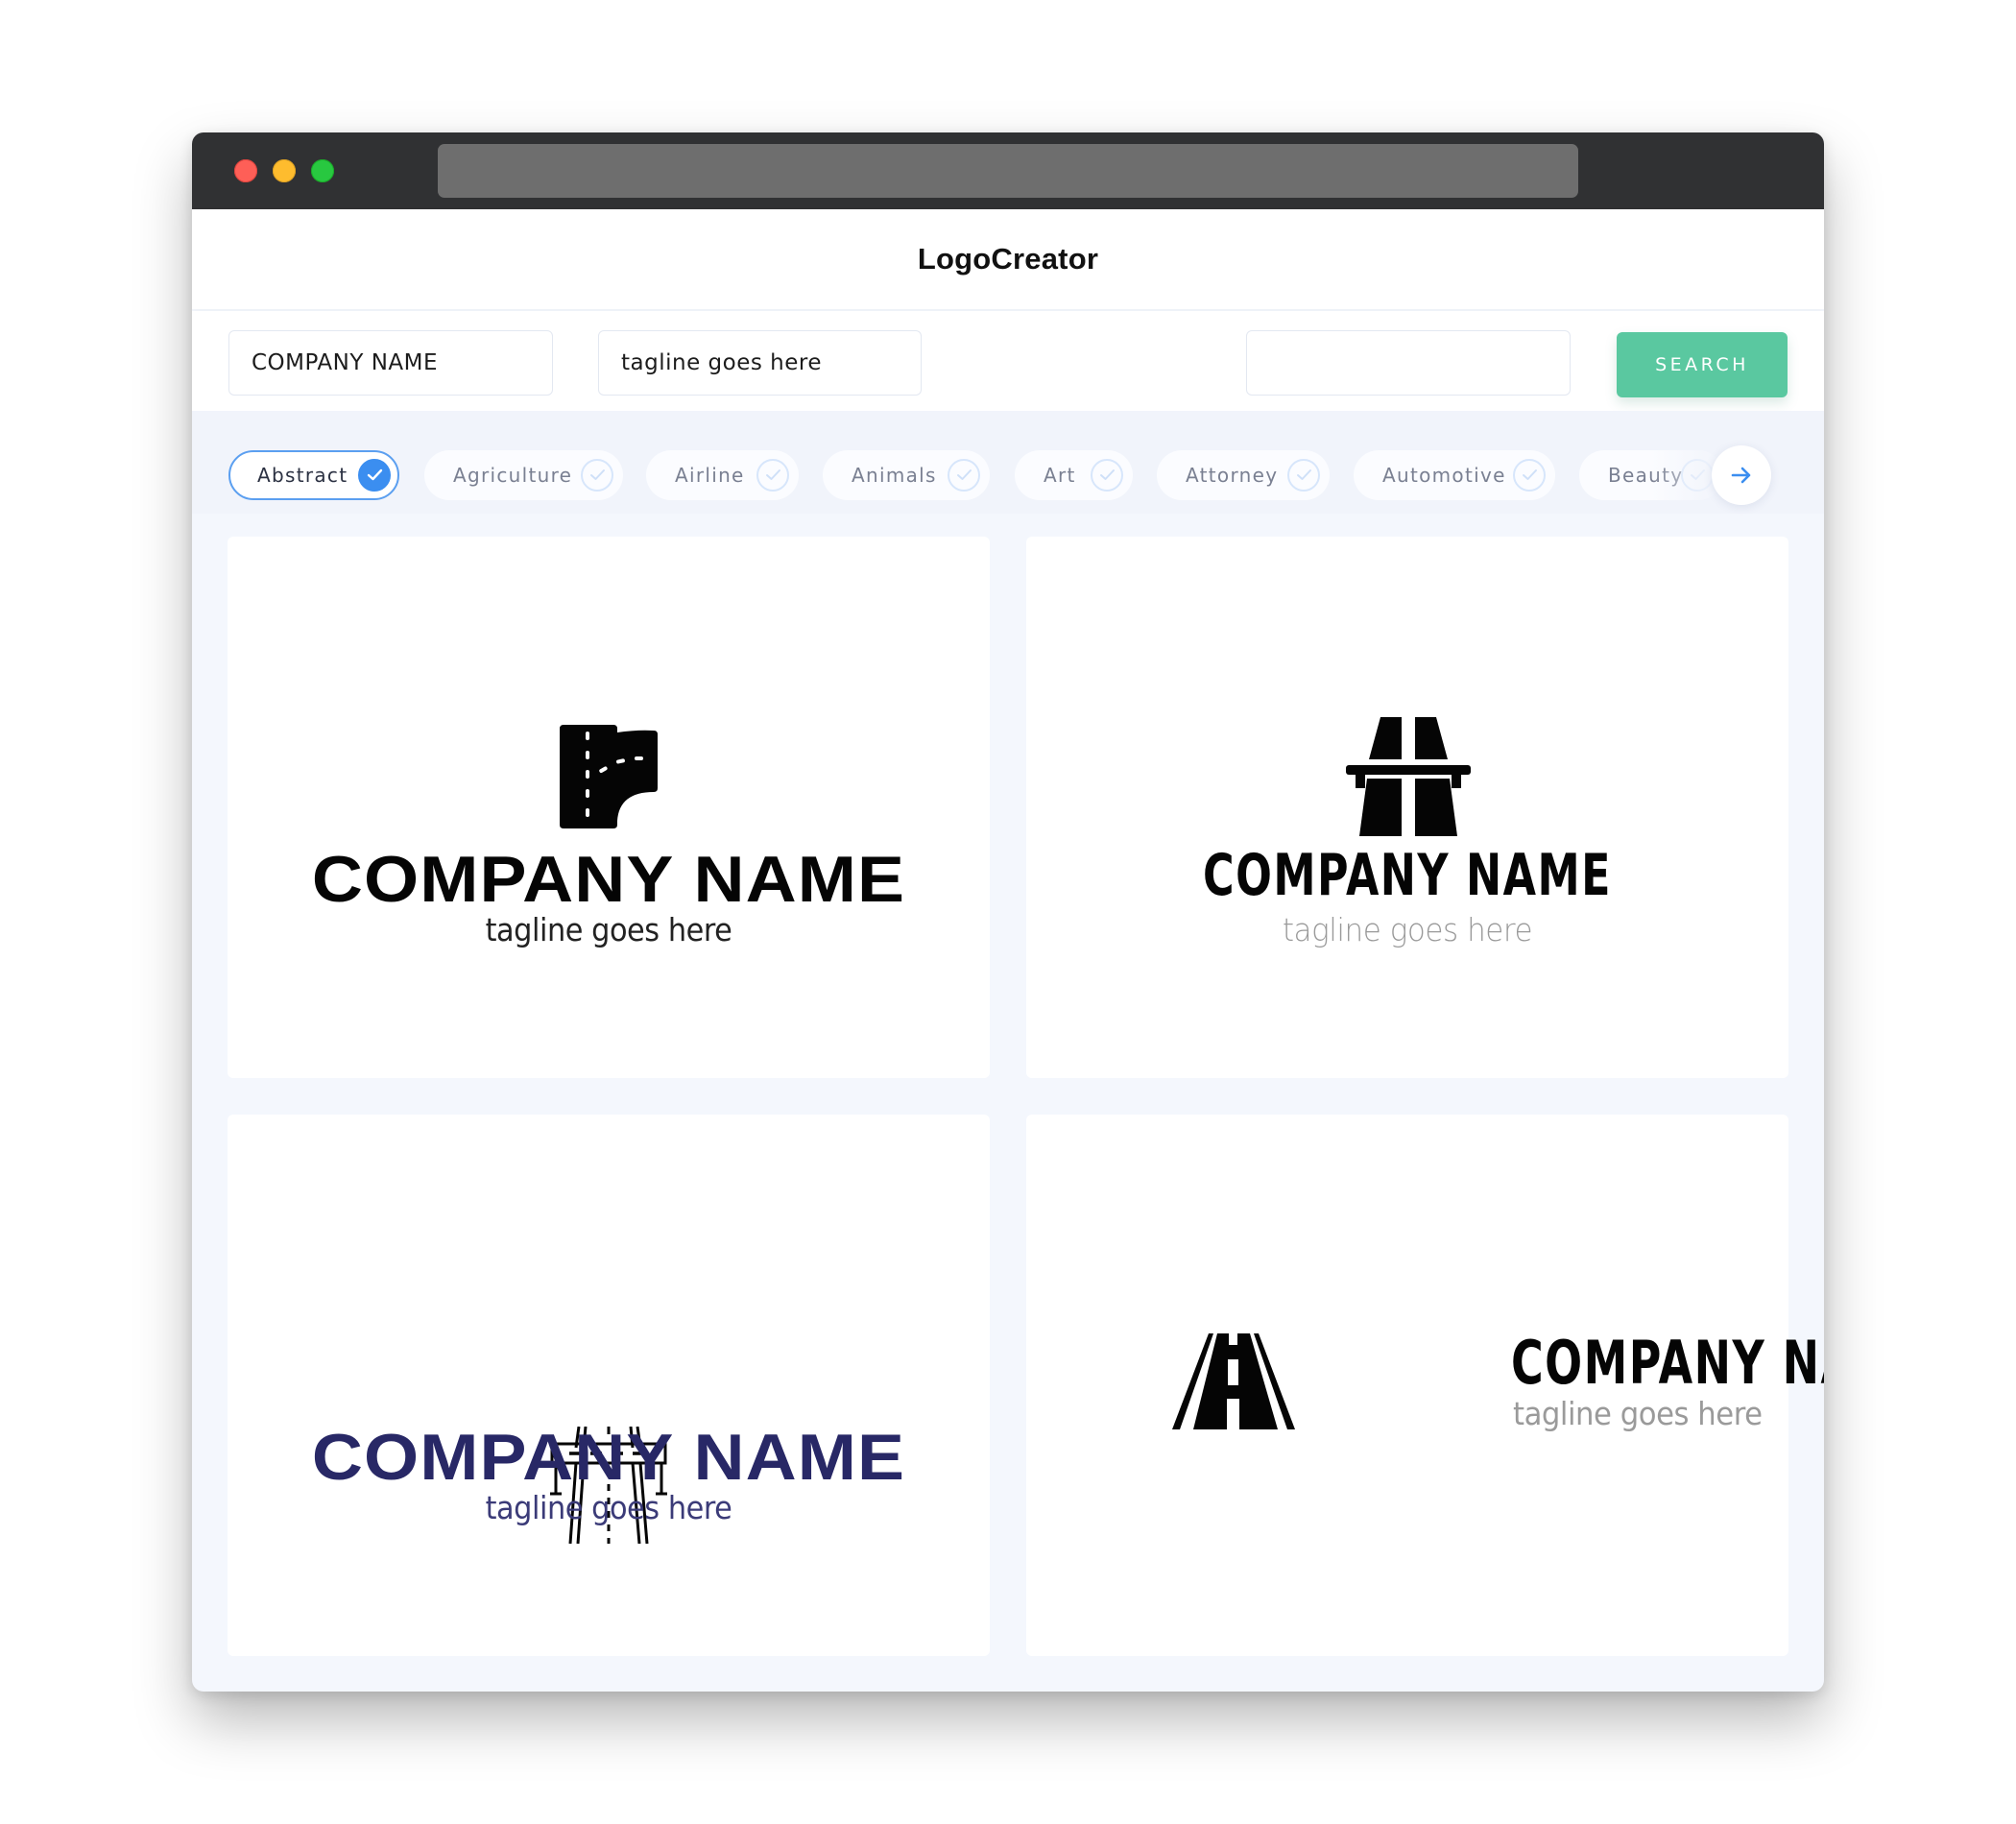  What do you see at coordinates (1232, 476) in the screenshot?
I see `chip-label: Attorney` at bounding box center [1232, 476].